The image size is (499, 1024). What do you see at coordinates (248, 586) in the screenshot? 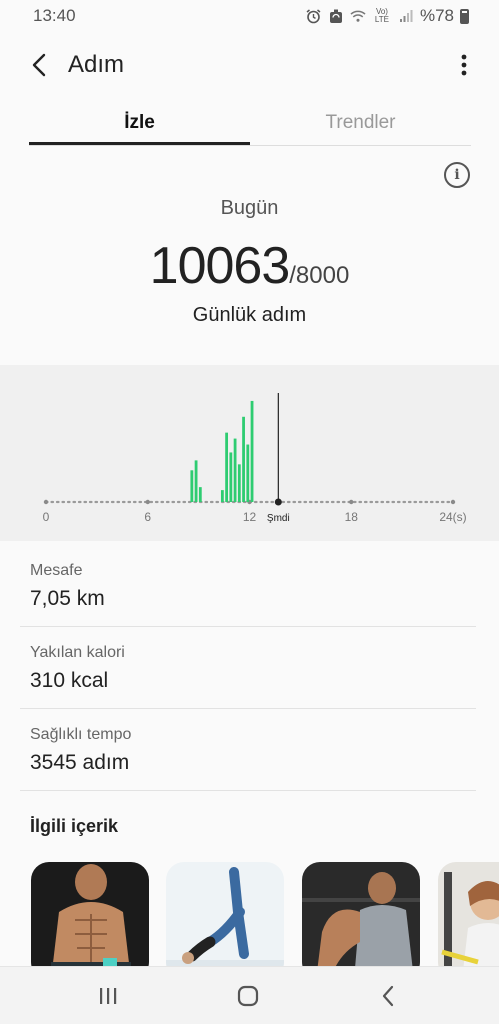
I see `metric-distance: Mesafe 7,05 km` at bounding box center [248, 586].